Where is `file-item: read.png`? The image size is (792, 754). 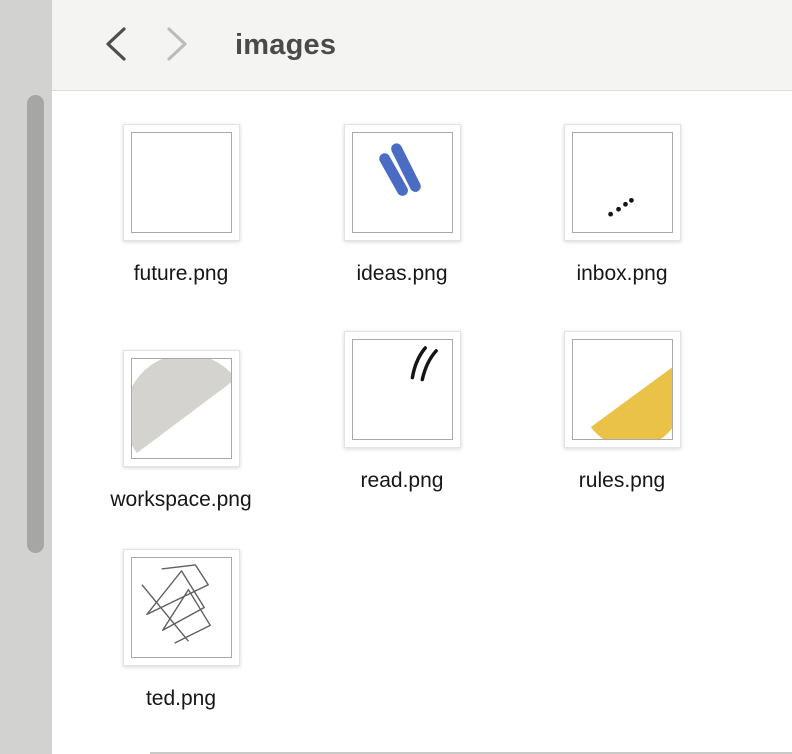
file-item: read.png is located at coordinates (402, 412).